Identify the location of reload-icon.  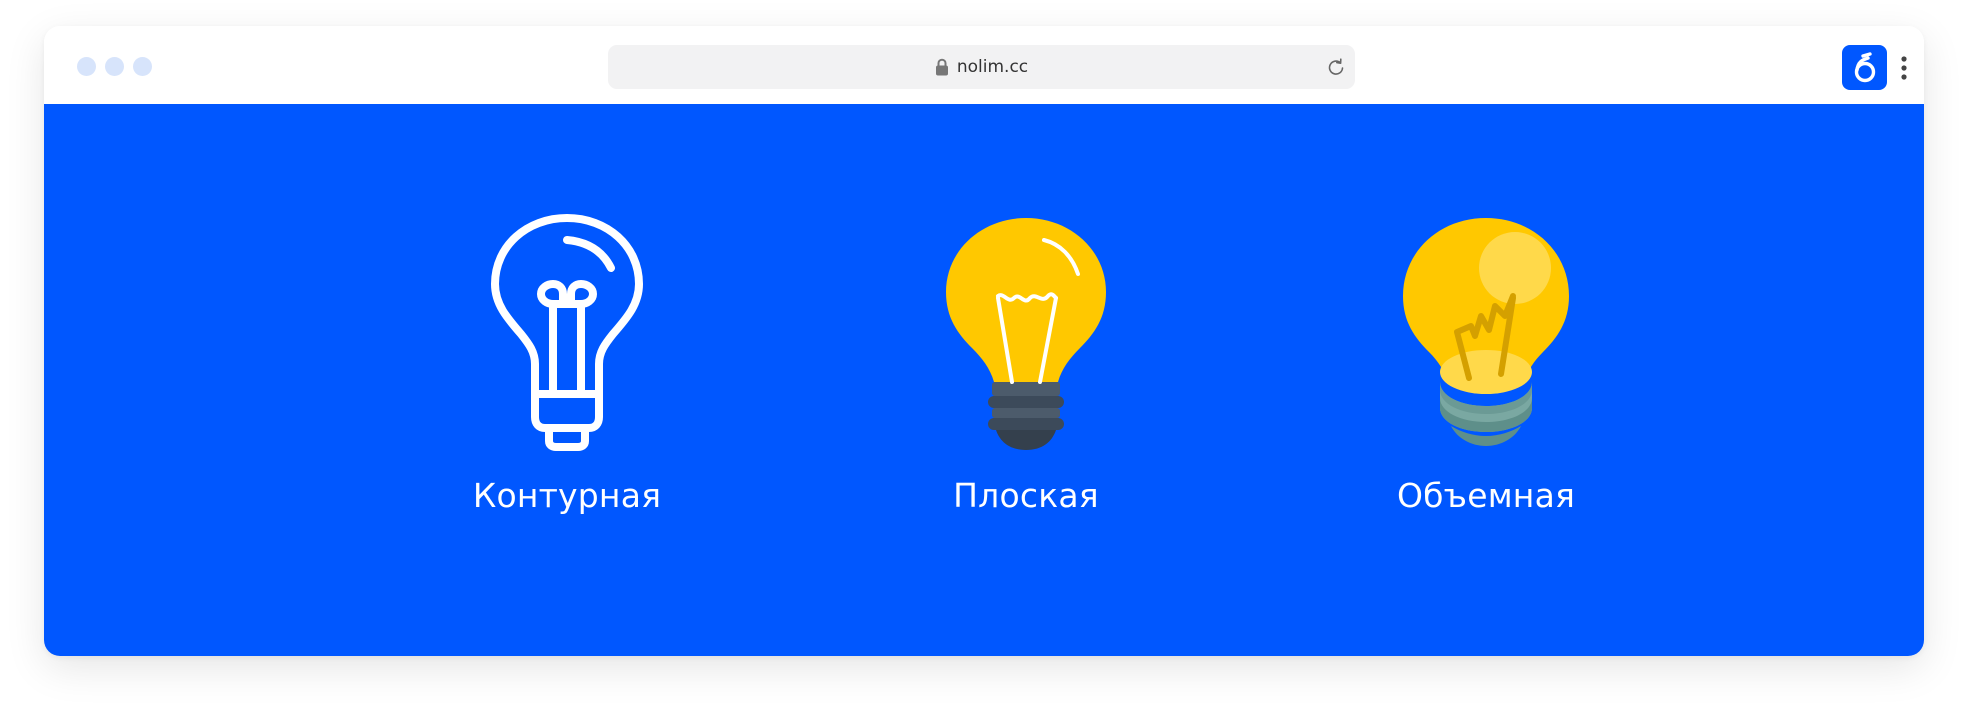
(1336, 67).